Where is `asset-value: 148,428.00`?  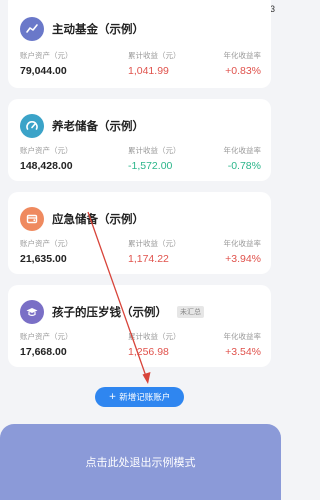 asset-value: 148,428.00 is located at coordinates (46, 166).